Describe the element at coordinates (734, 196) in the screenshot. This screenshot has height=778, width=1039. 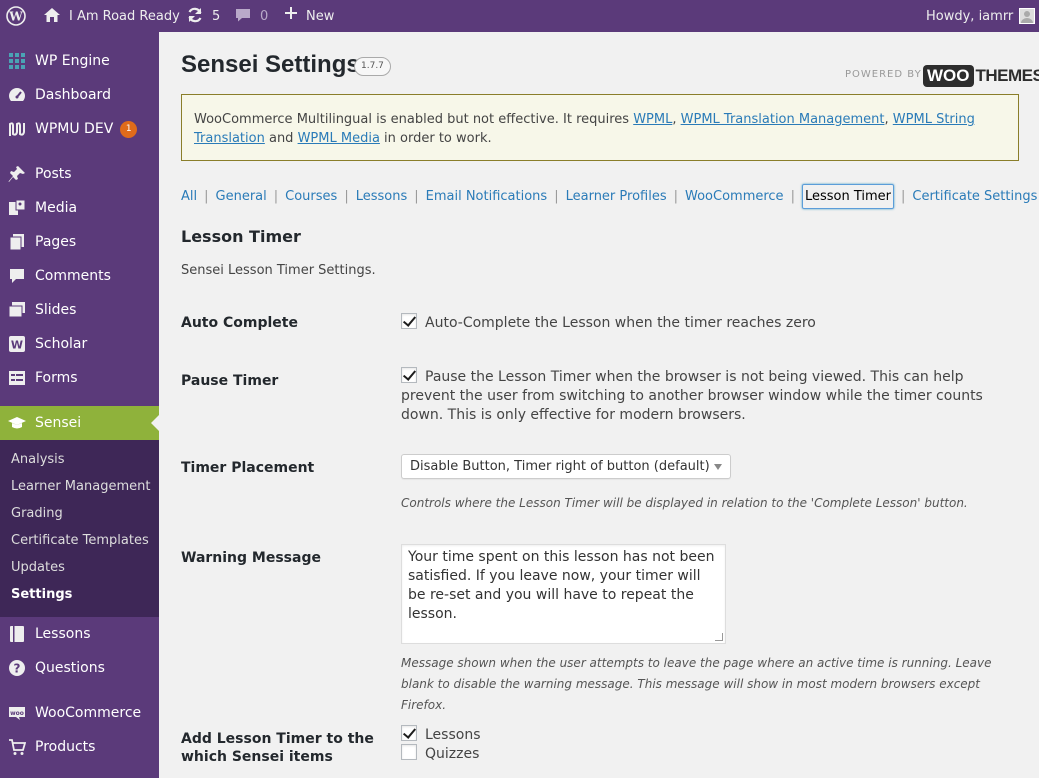
I see `tab-woocommerce: WooCommerce` at that location.